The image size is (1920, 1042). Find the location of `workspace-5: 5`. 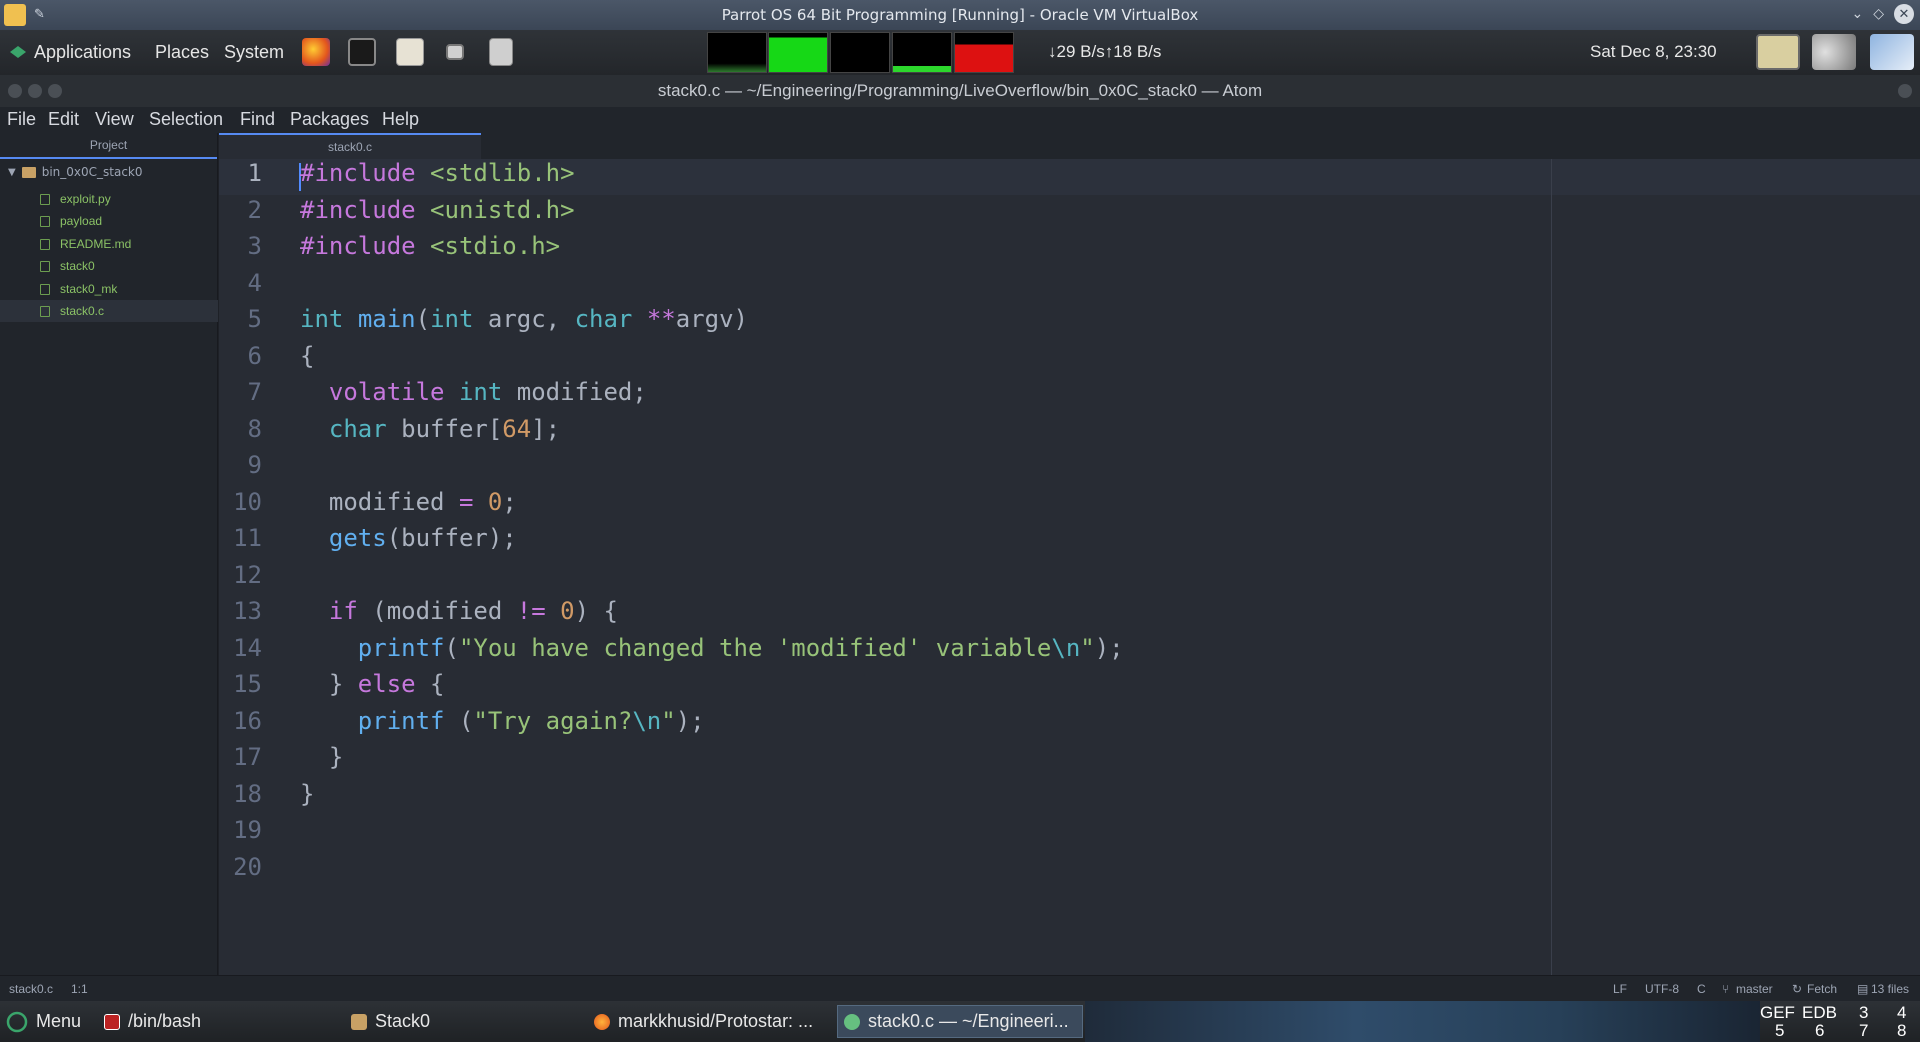

workspace-5: 5 is located at coordinates (1779, 1031).